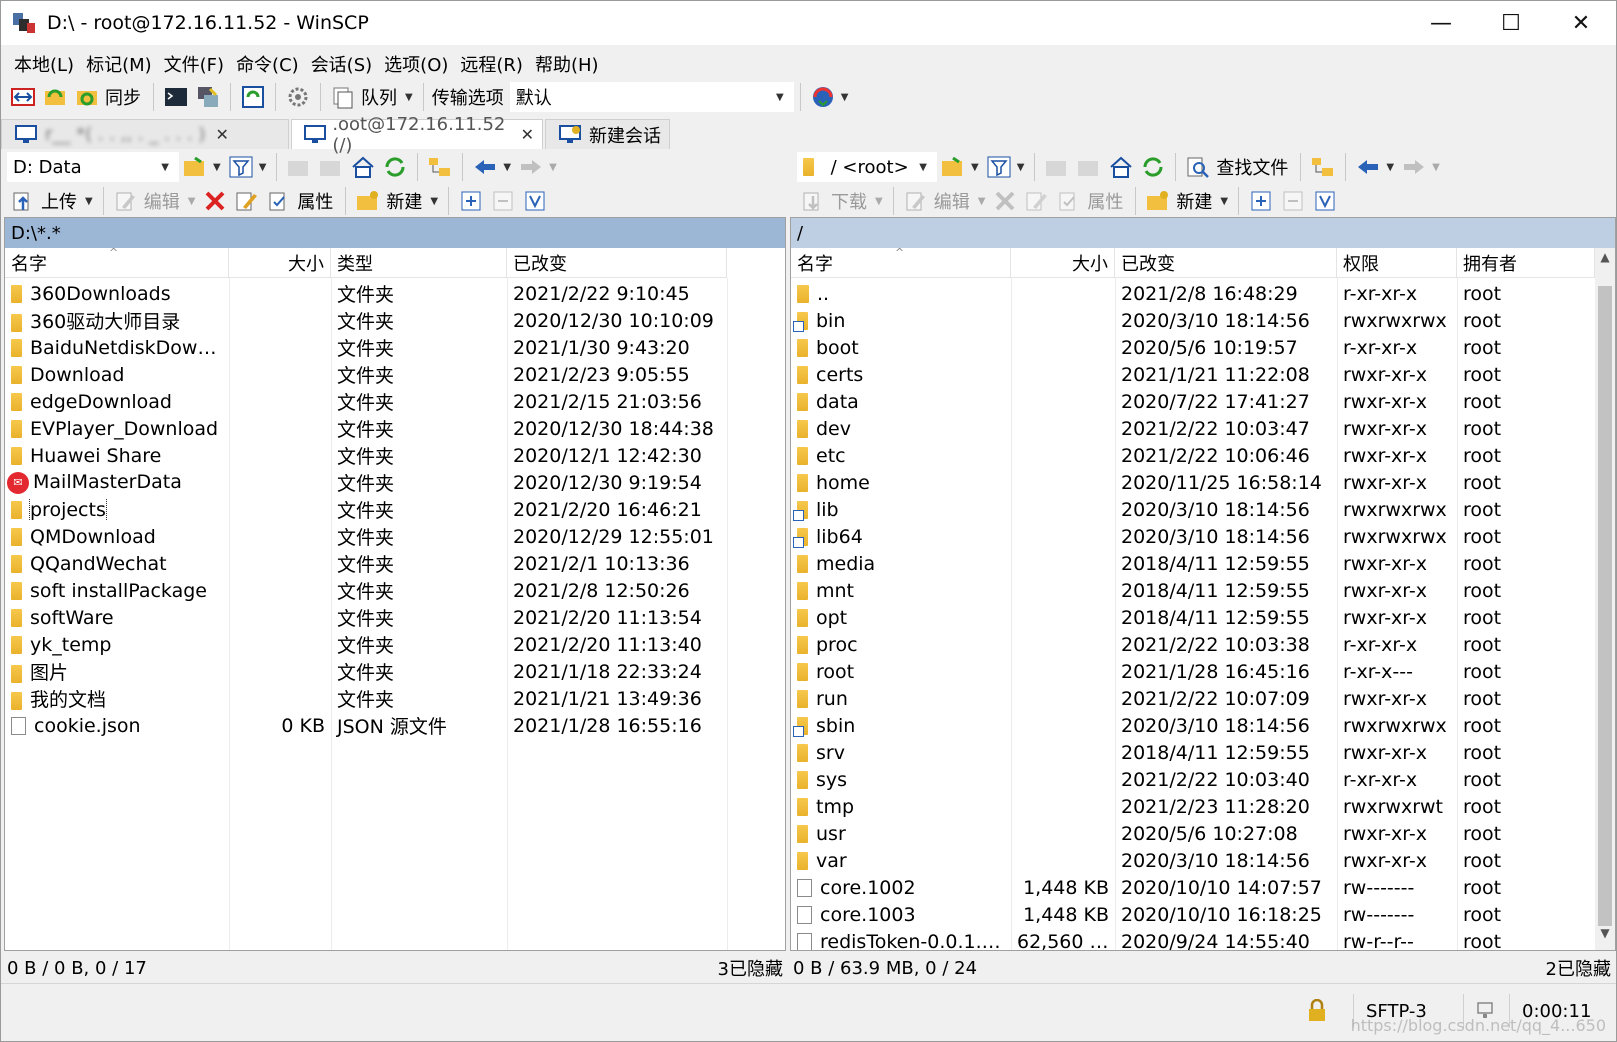 The image size is (1617, 1042). I want to click on local-path-bar: D:\*.*, so click(395, 233).